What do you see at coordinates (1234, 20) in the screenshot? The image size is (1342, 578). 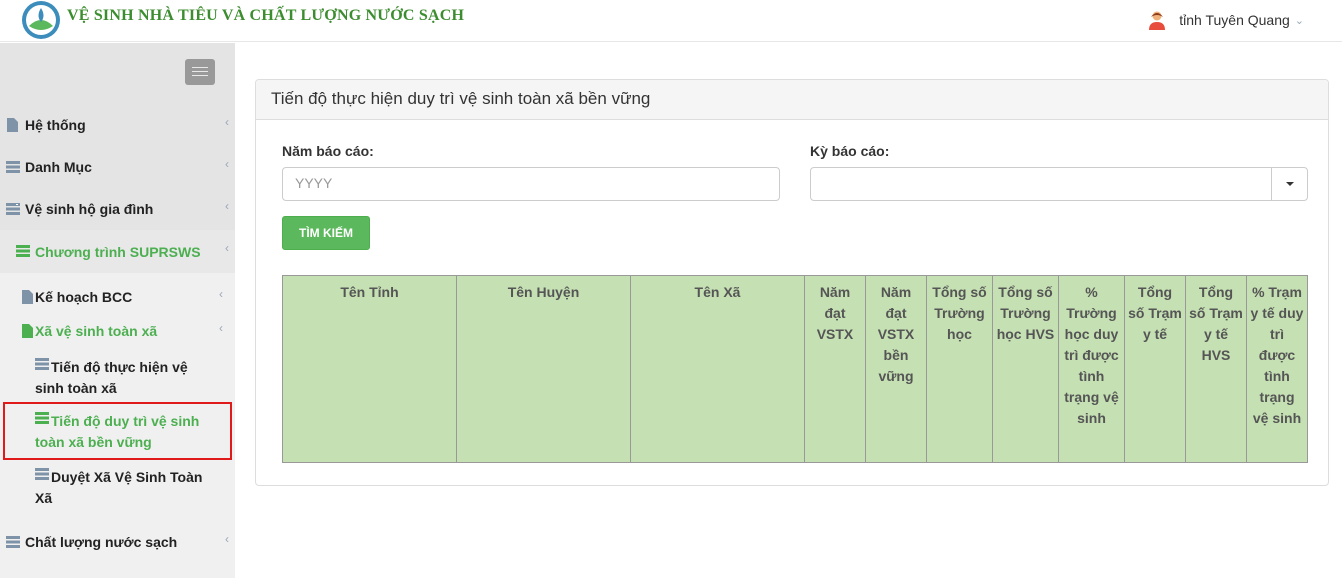 I see `user-name: tỉnh Tuyên Quang` at bounding box center [1234, 20].